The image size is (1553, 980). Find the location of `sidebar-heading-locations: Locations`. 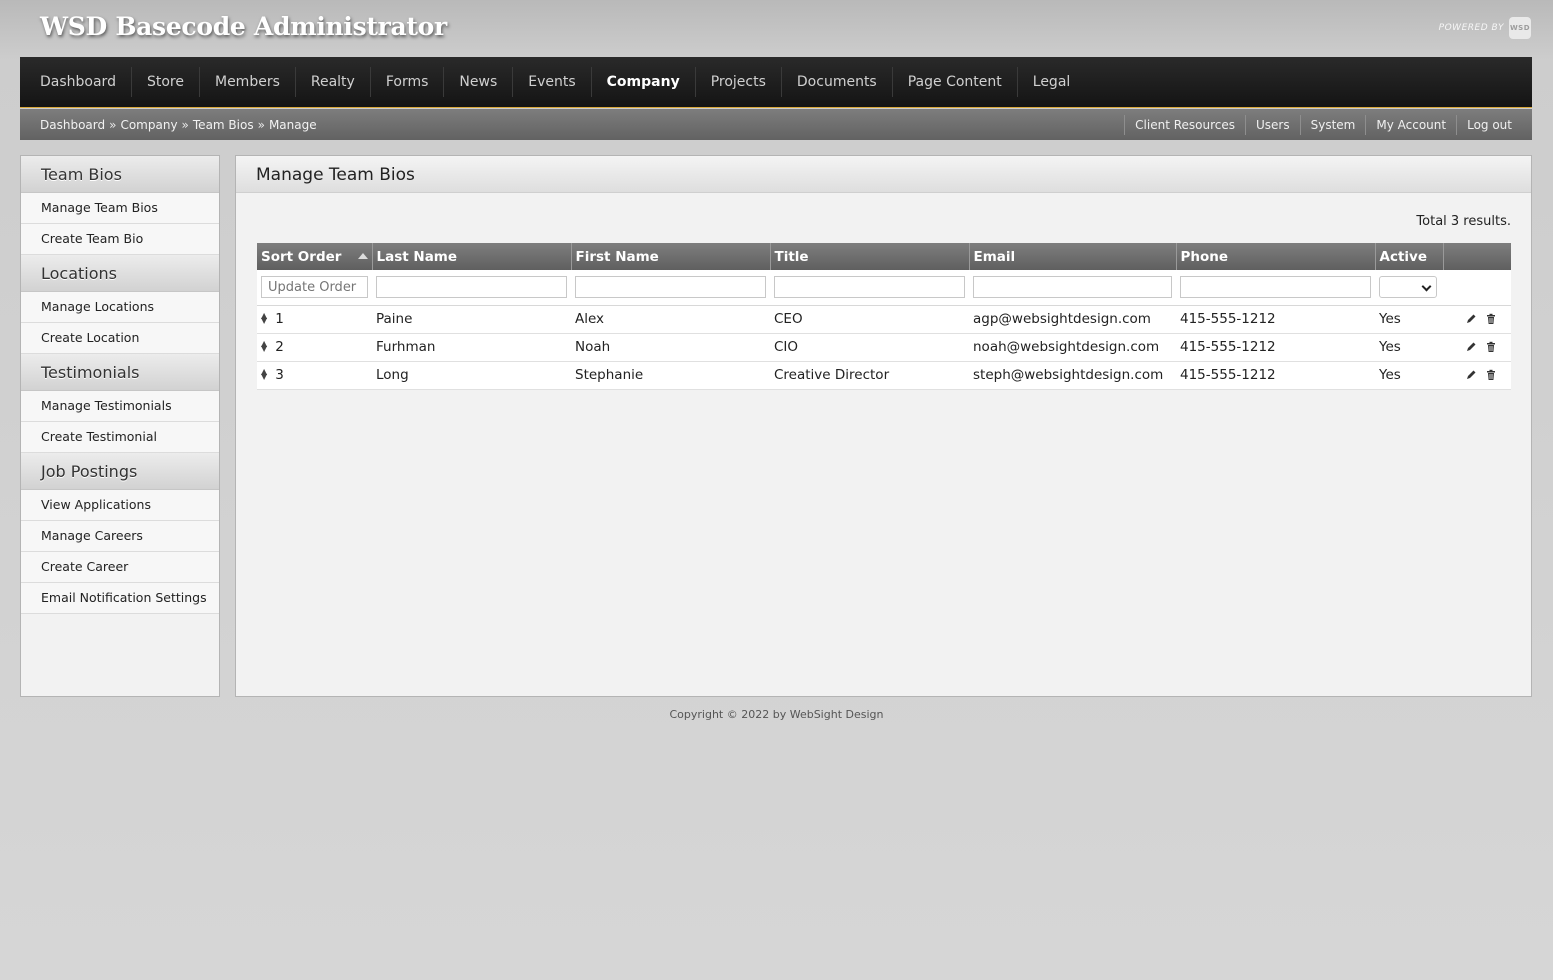

sidebar-heading-locations: Locations is located at coordinates (120, 273).